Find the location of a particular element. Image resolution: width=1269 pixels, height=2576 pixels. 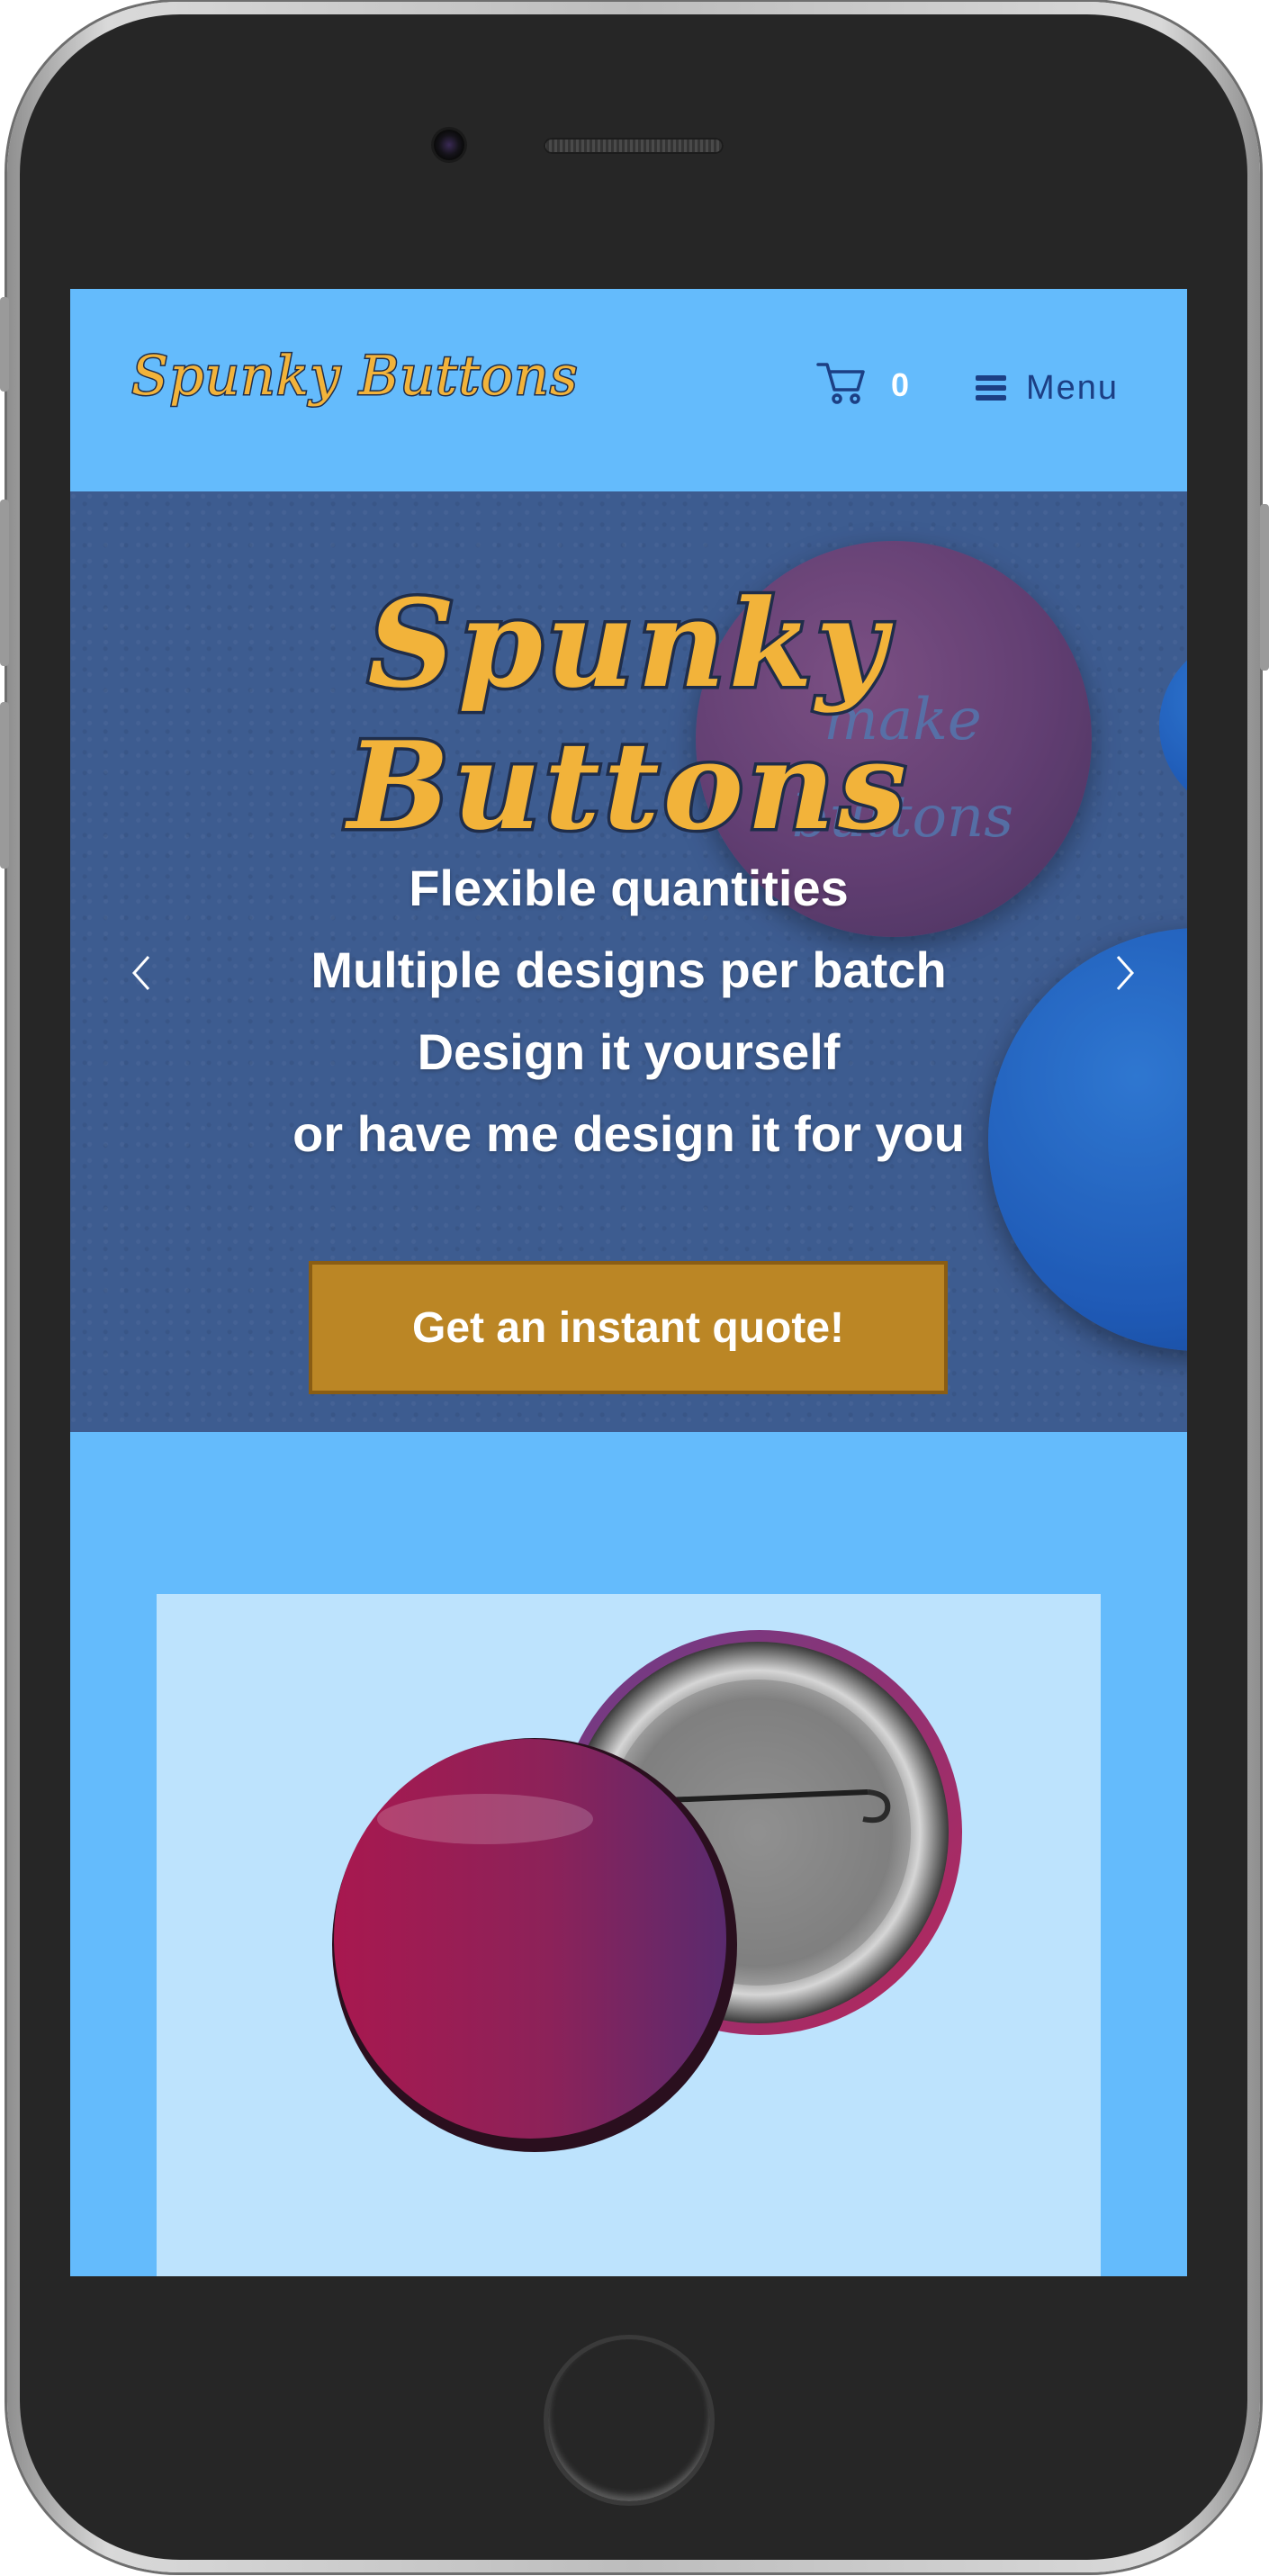

hero-title: Spunky Buttons is located at coordinates (628, 715).